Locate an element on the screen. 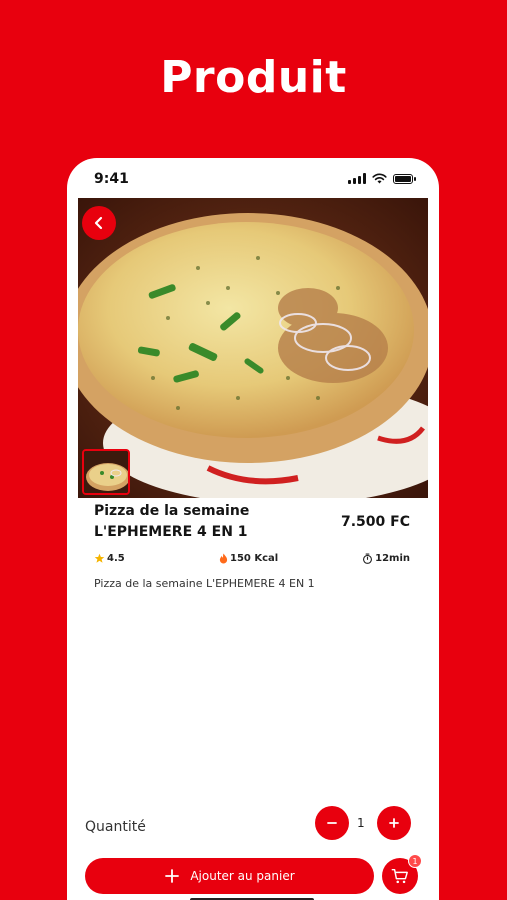 The width and height of the screenshot is (507, 900). calories-value: 150 Kcal is located at coordinates (254, 558).